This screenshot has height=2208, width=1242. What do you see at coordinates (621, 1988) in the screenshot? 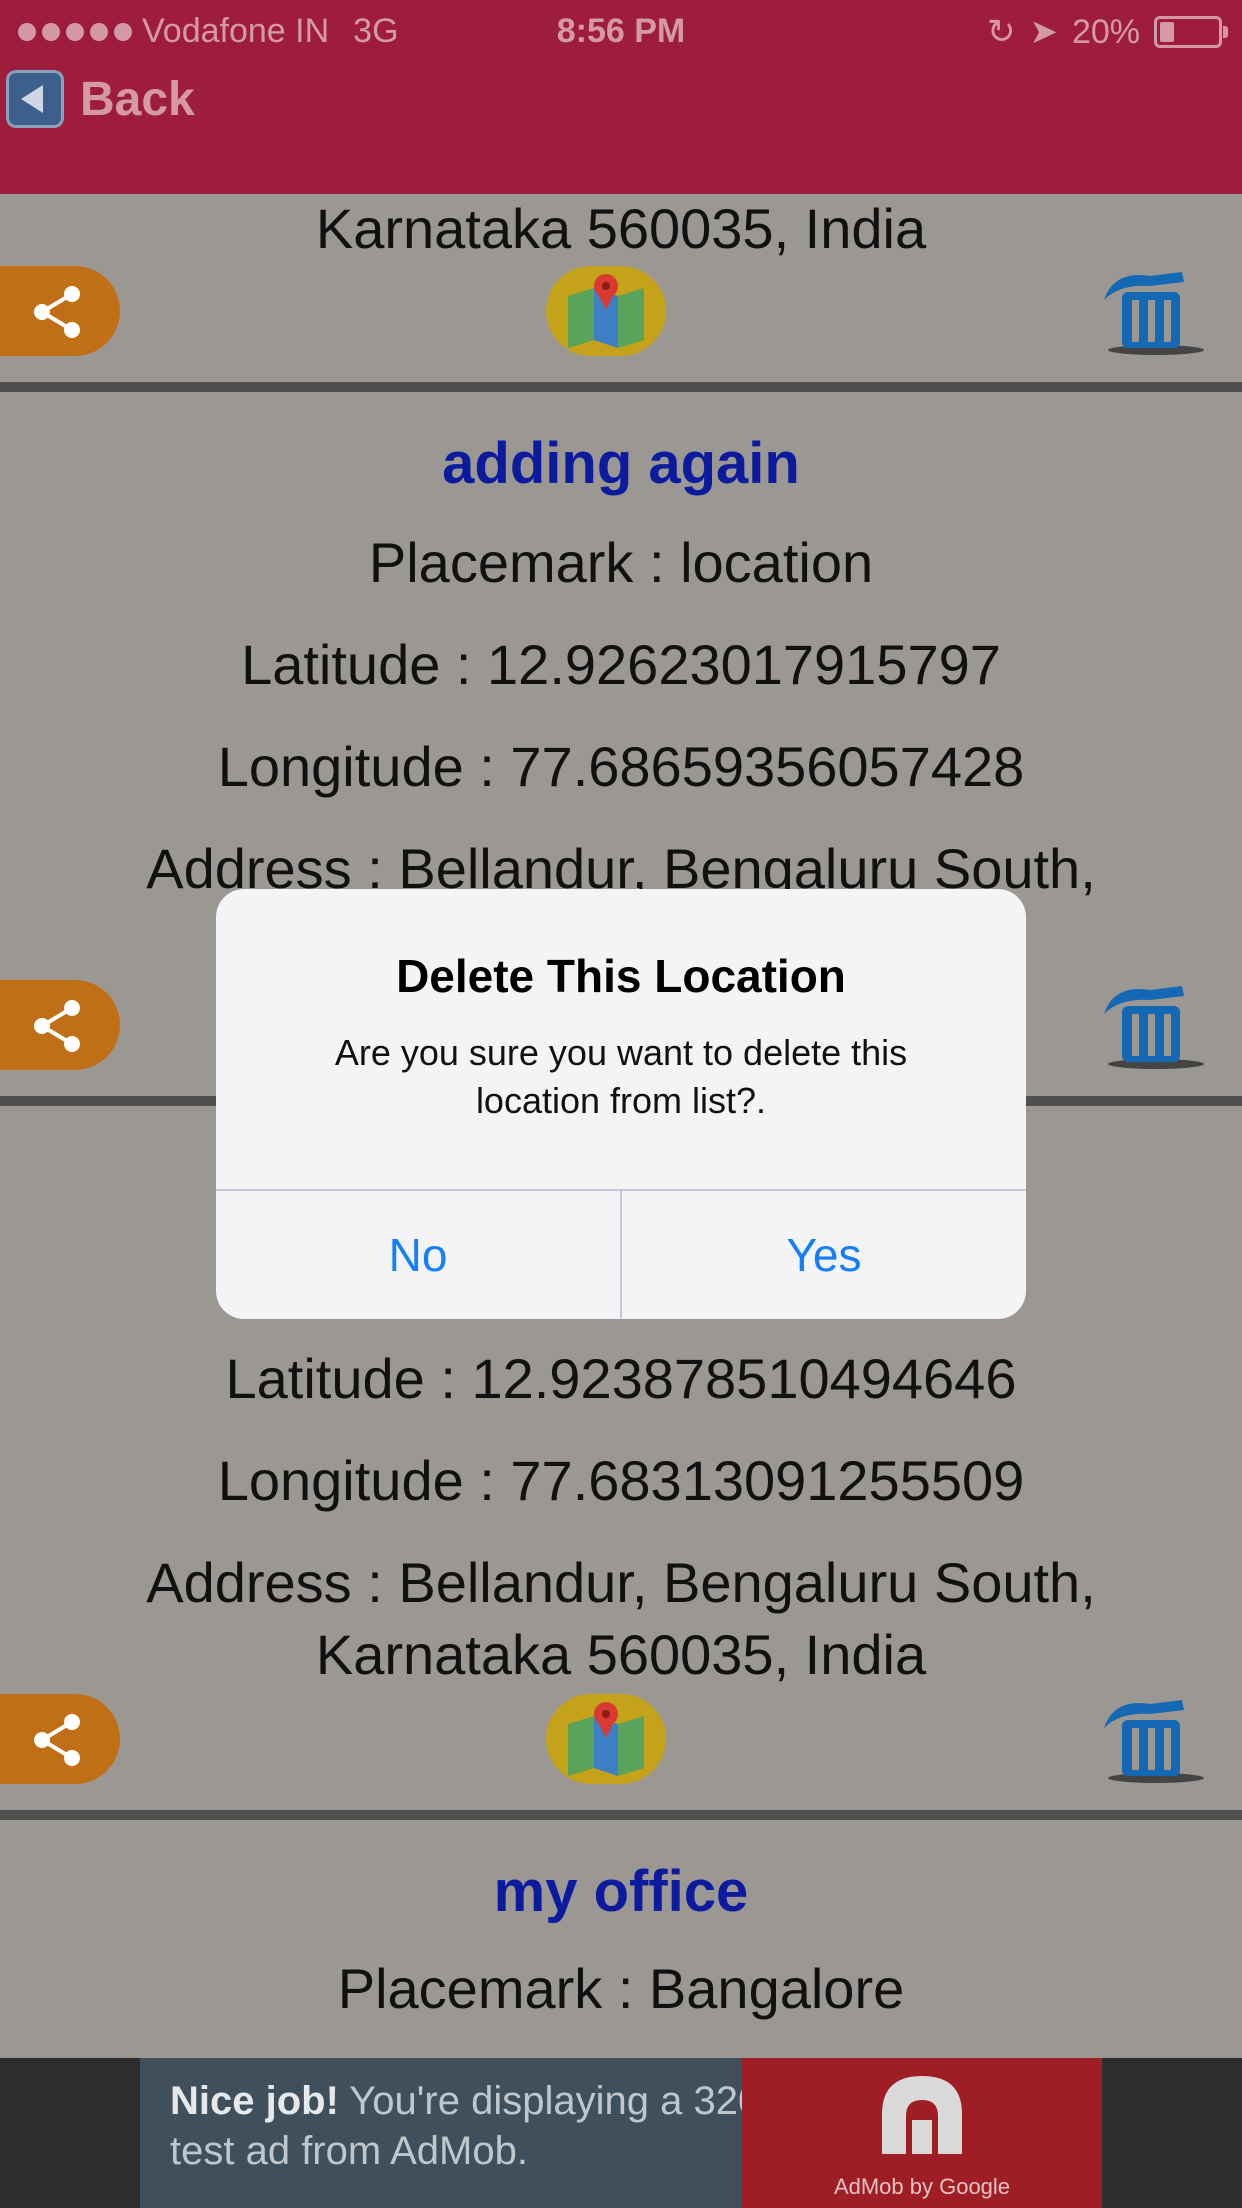
I see `placemark-text: Placemark : Bangalore` at bounding box center [621, 1988].